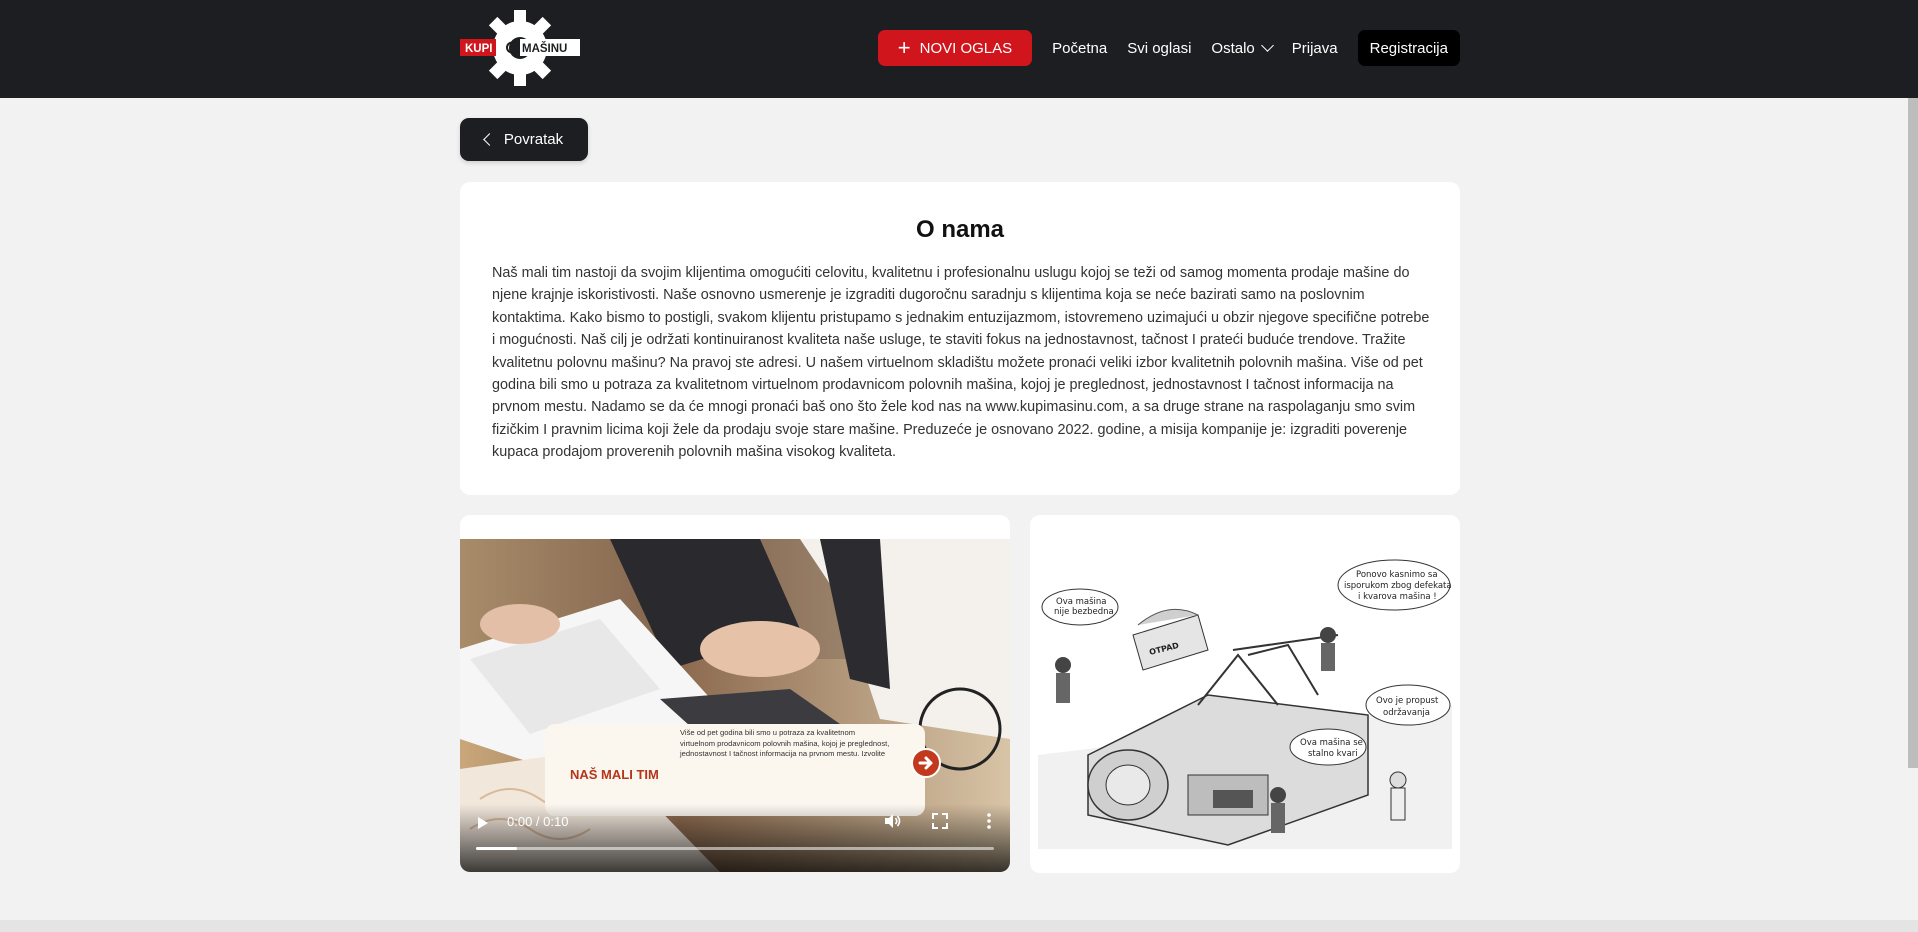 This screenshot has height=932, width=1918. I want to click on back-label: Povratak, so click(533, 139).